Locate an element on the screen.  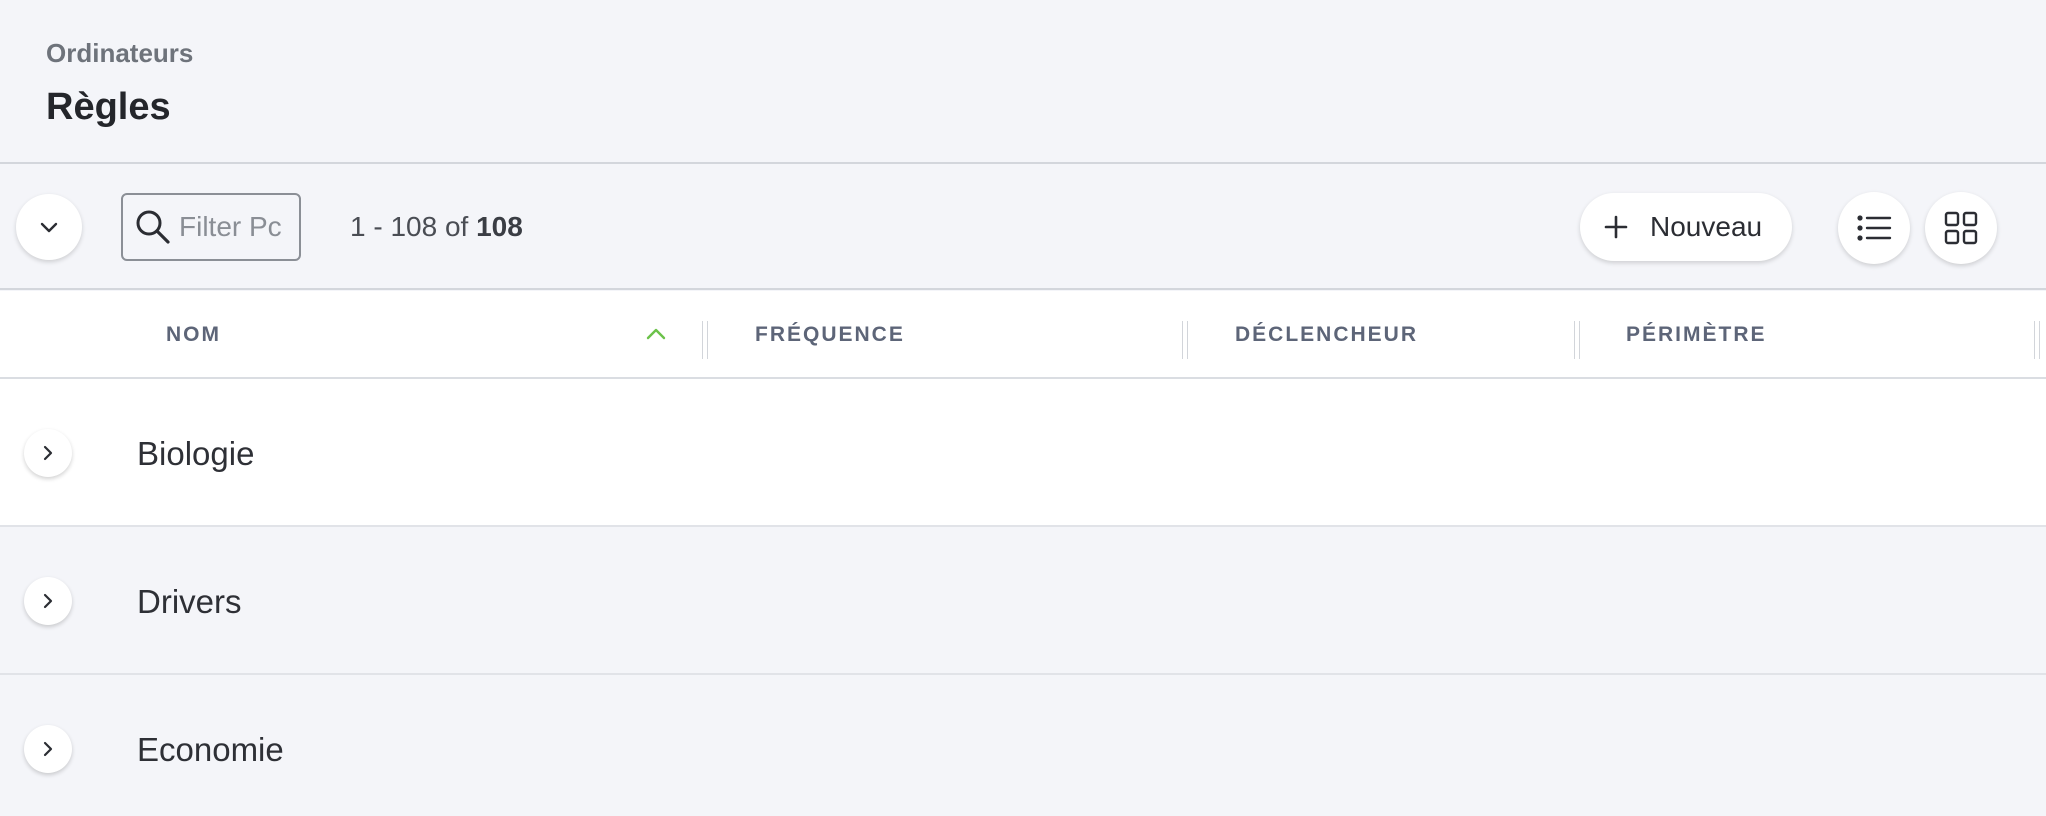
column-header-frequence: FRÉQUENCE is located at coordinates (830, 335).